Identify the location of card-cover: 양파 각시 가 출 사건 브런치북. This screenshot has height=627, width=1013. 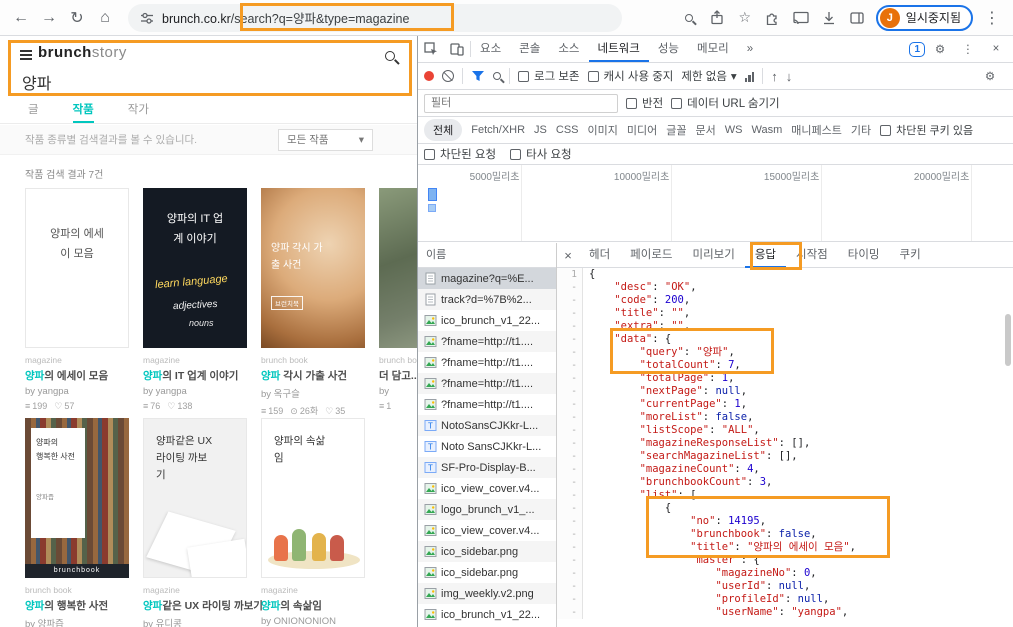
(313, 268).